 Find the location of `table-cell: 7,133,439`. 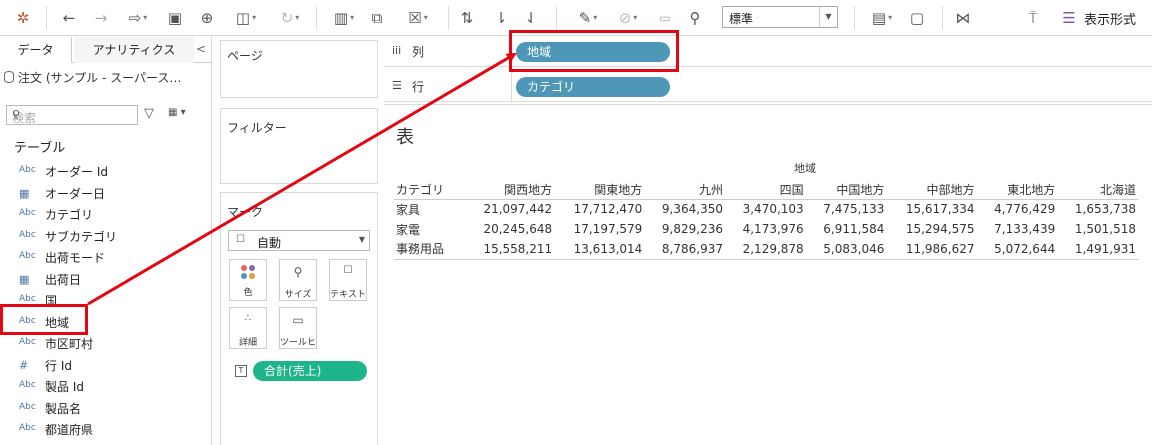

table-cell: 7,133,439 is located at coordinates (1017, 229).